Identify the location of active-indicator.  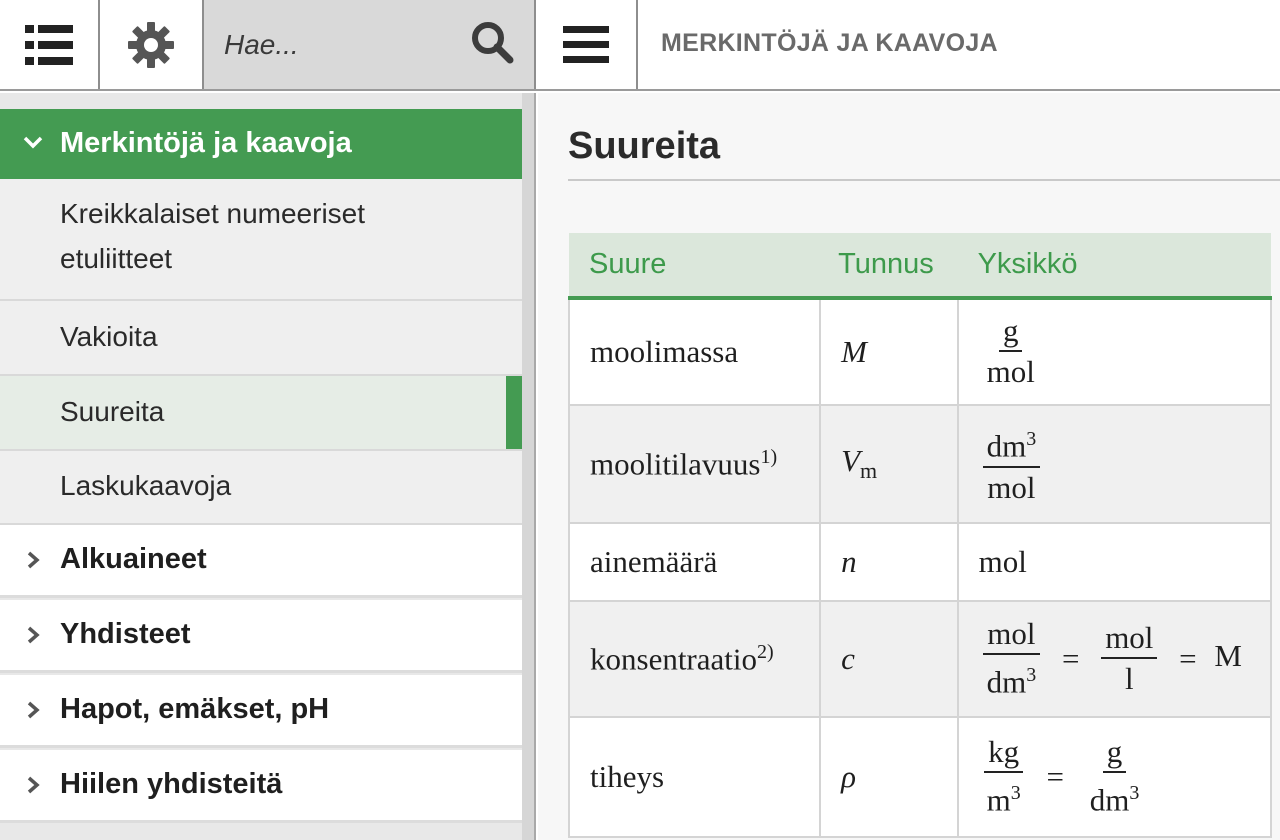
(514, 412).